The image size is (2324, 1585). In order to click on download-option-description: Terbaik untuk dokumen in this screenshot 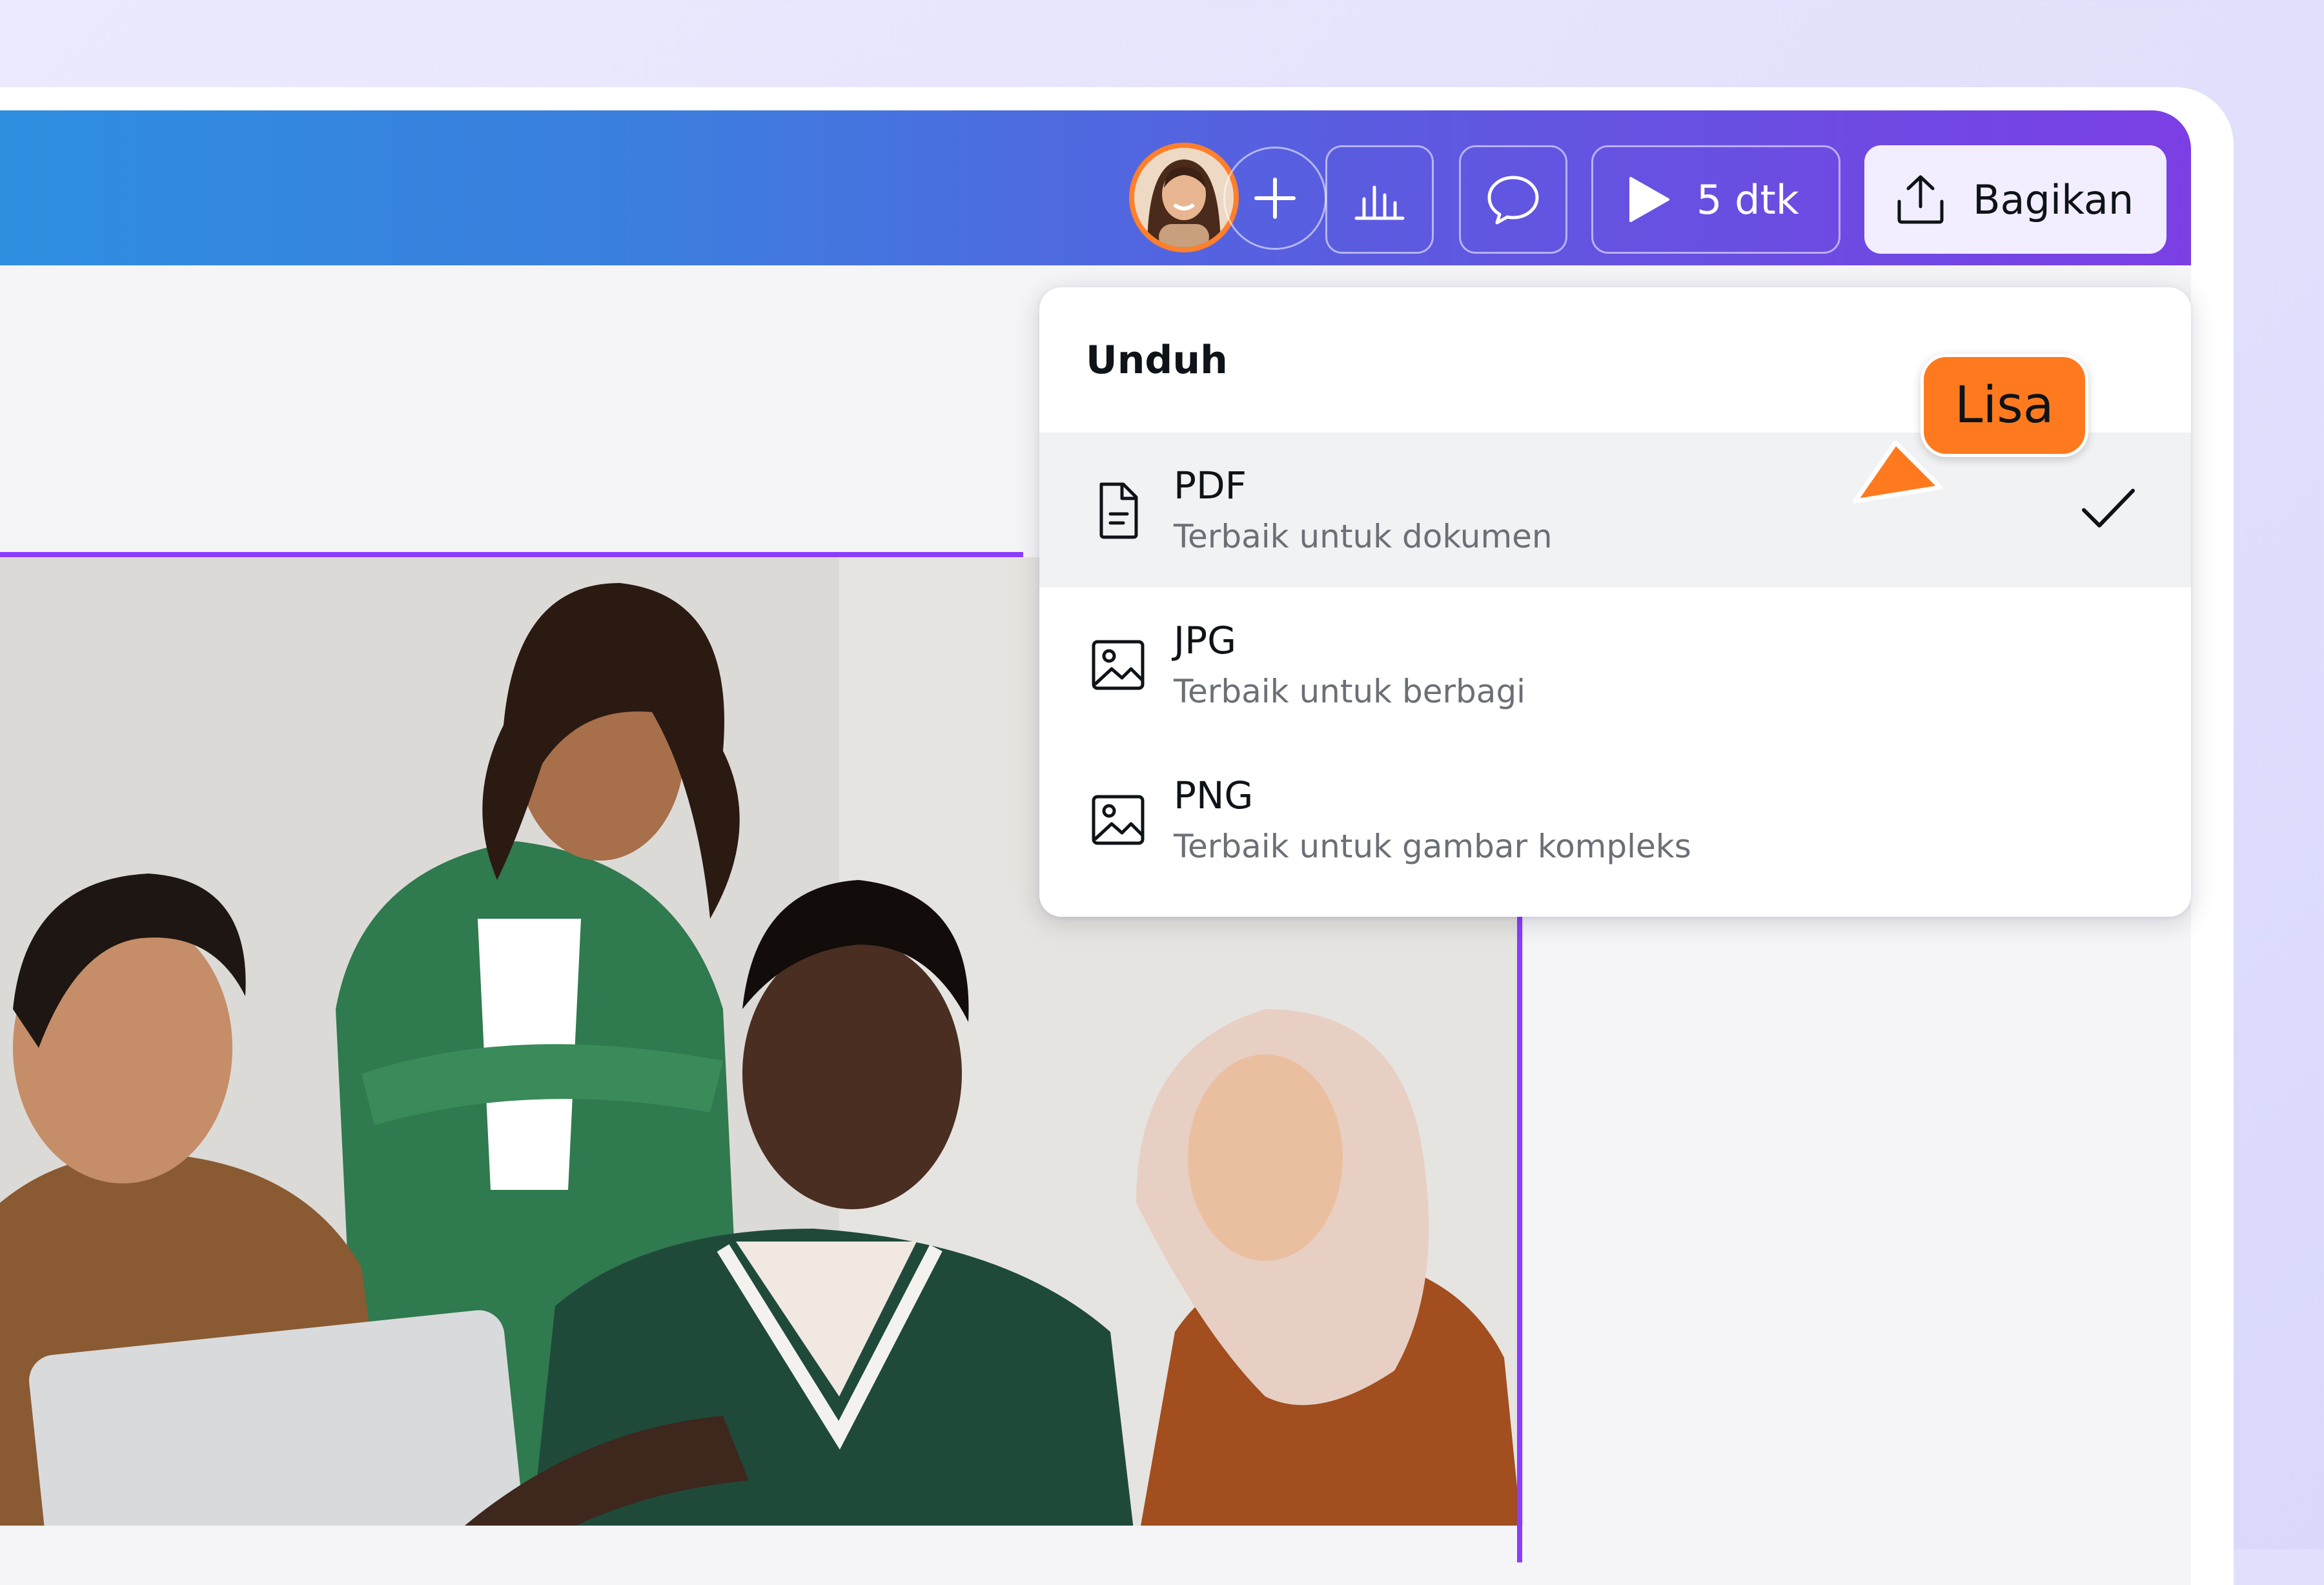, I will do `click(1363, 536)`.